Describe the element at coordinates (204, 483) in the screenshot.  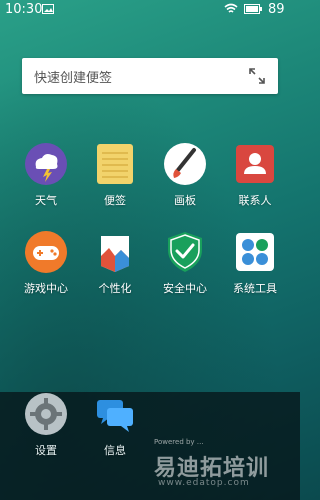
I see `watermark-url: www.edatop.com` at that location.